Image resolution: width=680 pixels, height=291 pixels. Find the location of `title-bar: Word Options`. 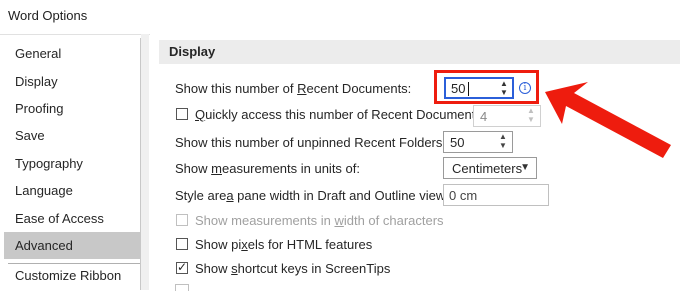

title-bar: Word Options is located at coordinates (340, 17).